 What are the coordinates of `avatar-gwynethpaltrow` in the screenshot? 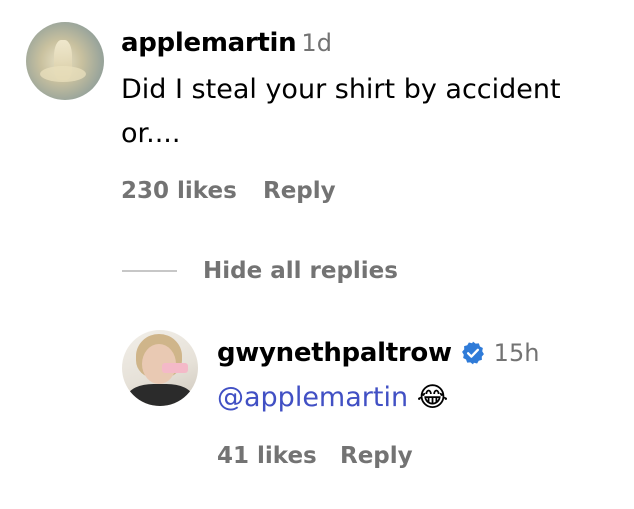 It's located at (160, 368).